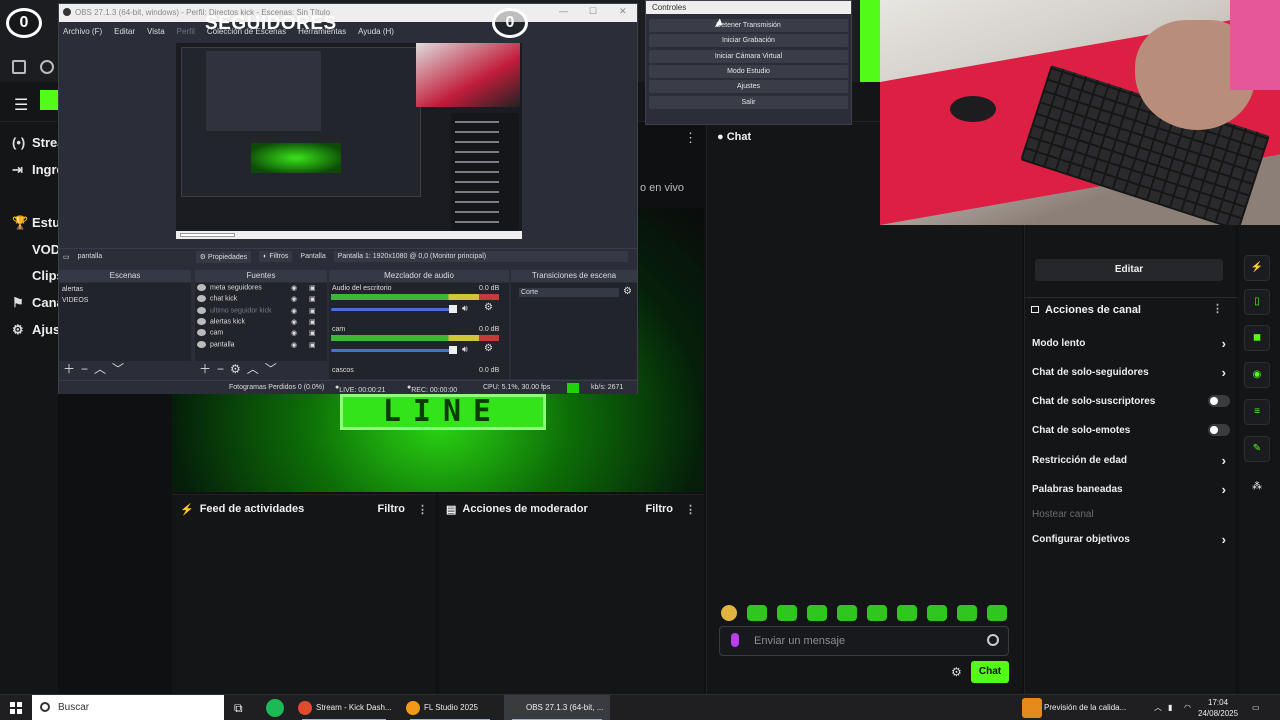 This screenshot has width=1280, height=720. What do you see at coordinates (1158, 707) in the screenshot?
I see `tray-chevron-icon: ︿` at bounding box center [1158, 707].